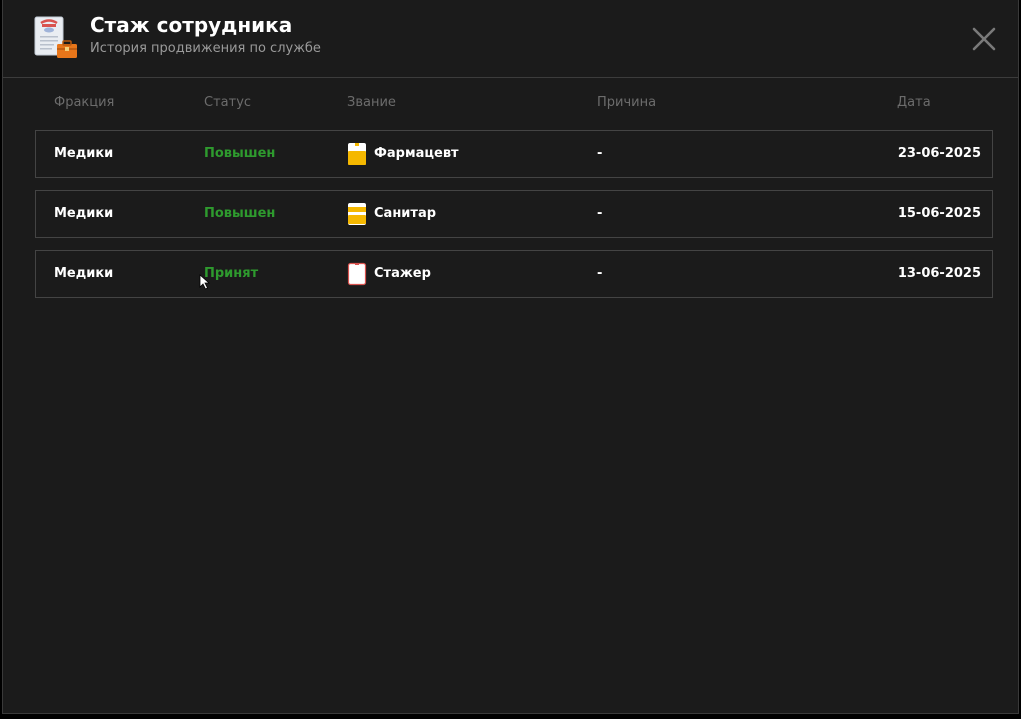 The width and height of the screenshot is (1021, 719). What do you see at coordinates (514, 274) in the screenshot?
I see `table-row: Медики Принят Стажер - 13-06-2025` at bounding box center [514, 274].